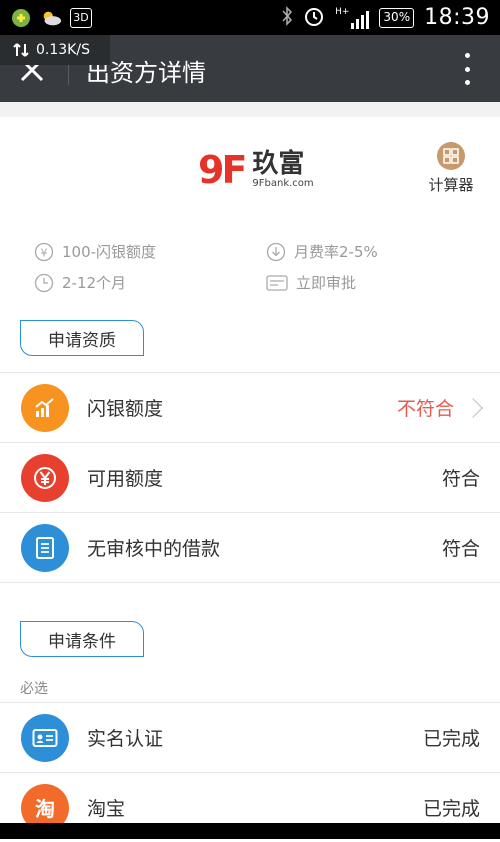 The width and height of the screenshot is (500, 842). I want to click on network-speed-overlay: 0.13K/S, so click(55, 50).